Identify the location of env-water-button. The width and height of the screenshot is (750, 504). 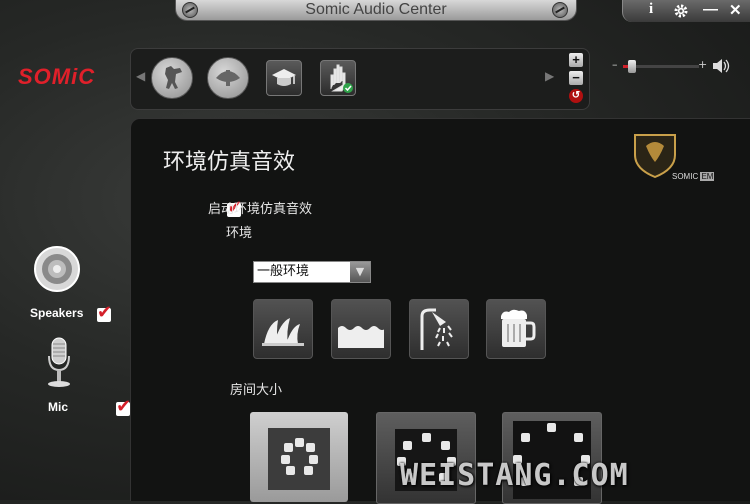
(361, 329).